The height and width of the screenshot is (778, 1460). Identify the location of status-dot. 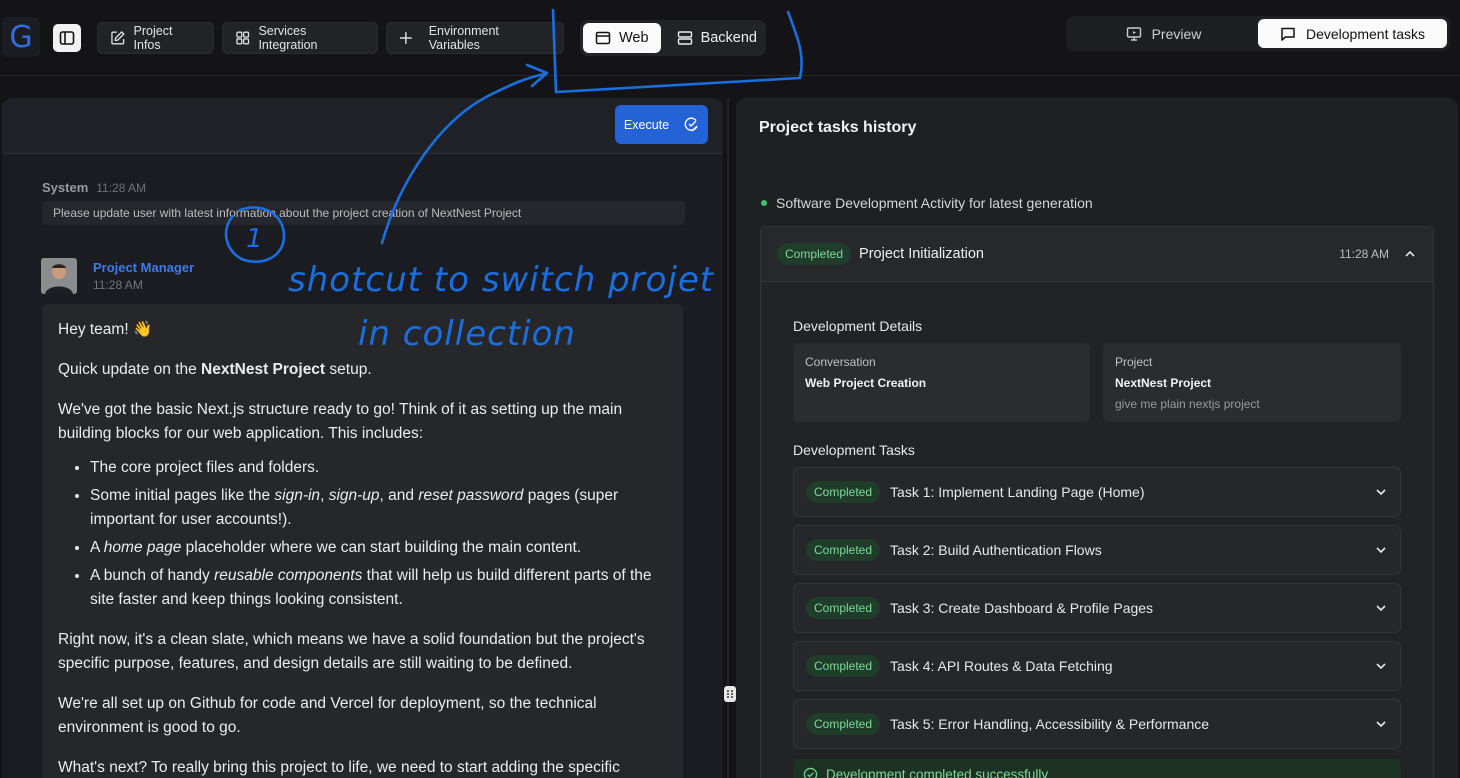
(764, 203).